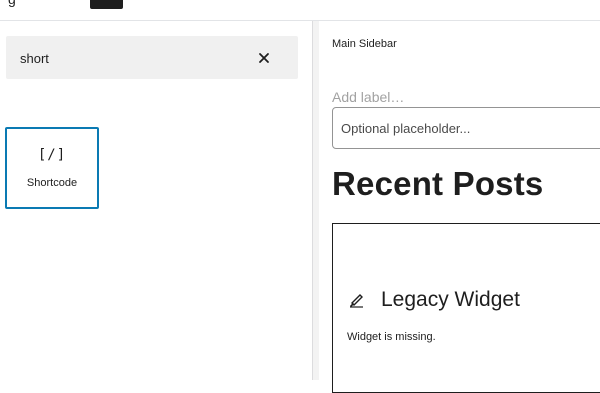 The height and width of the screenshot is (393, 600). I want to click on block-search-input, so click(130, 58).